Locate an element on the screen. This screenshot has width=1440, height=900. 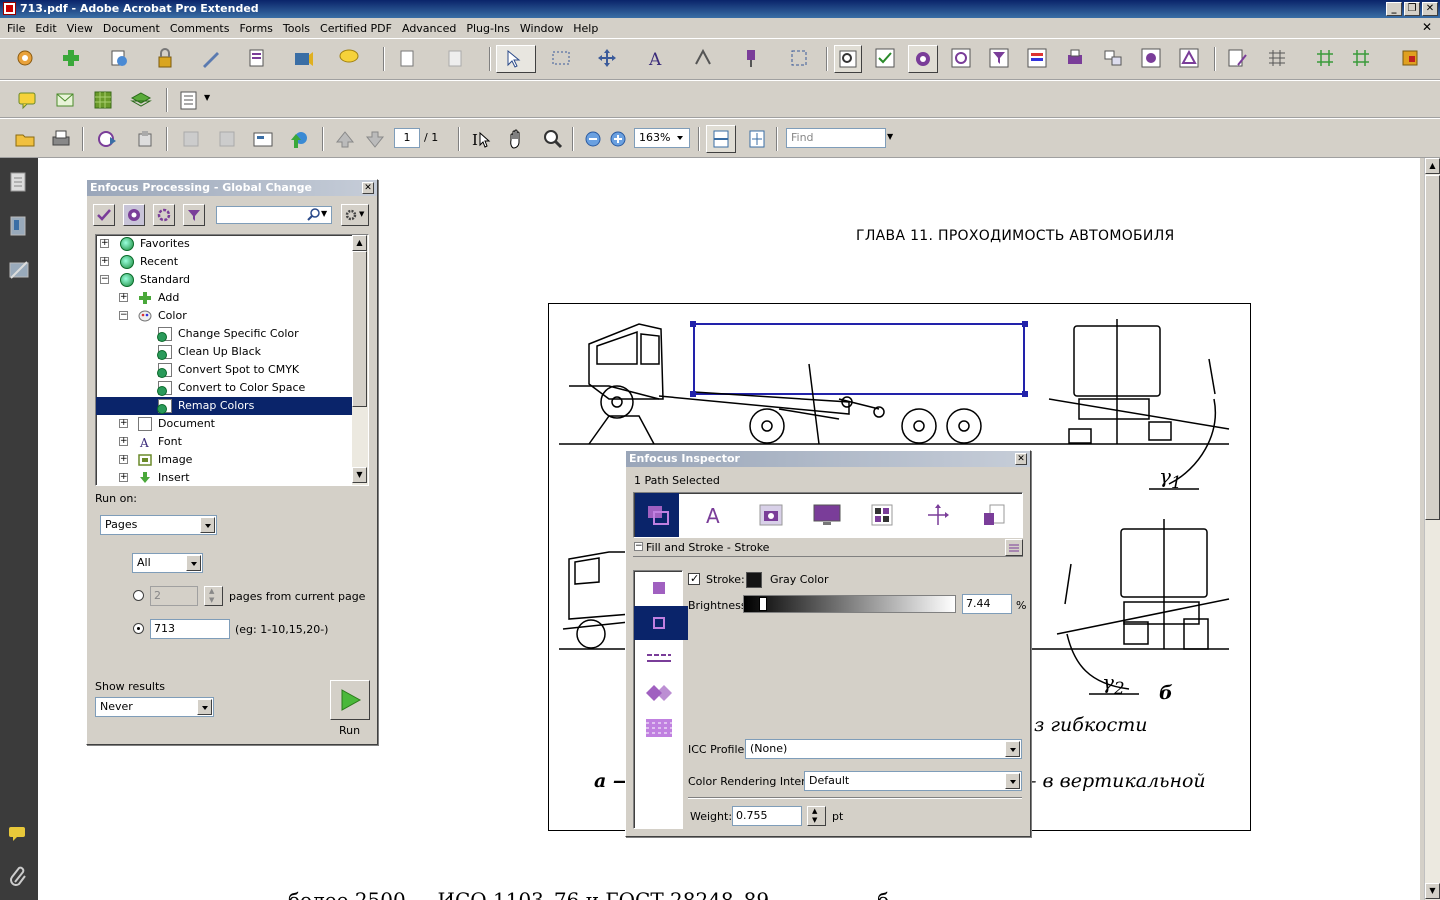
global-change-tab-button is located at coordinates (134, 215).